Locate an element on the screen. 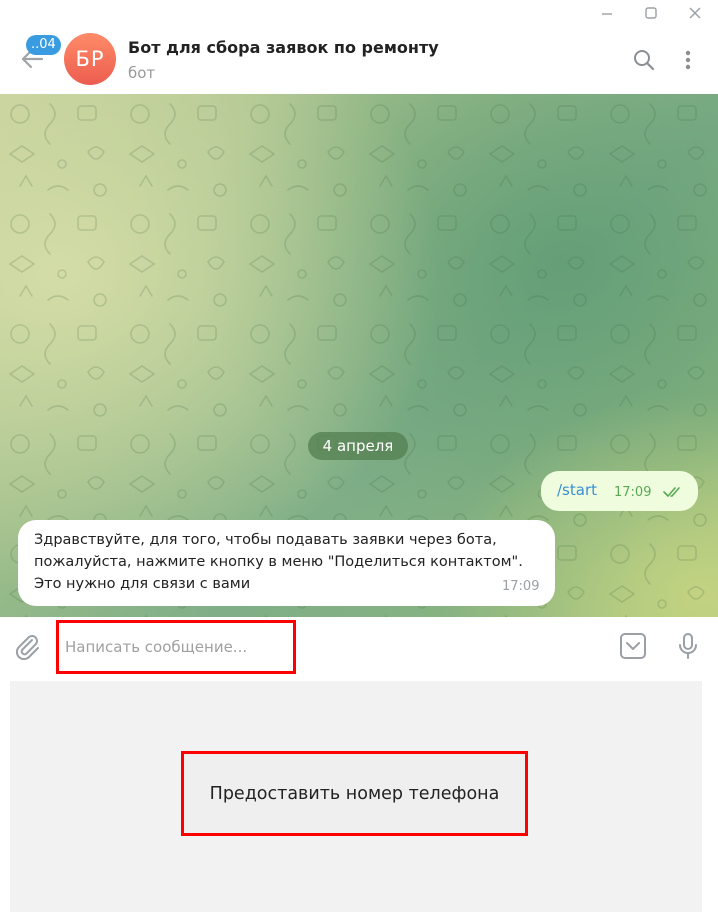 This screenshot has height=917, width=718. double-check-icon is located at coordinates (671, 492).